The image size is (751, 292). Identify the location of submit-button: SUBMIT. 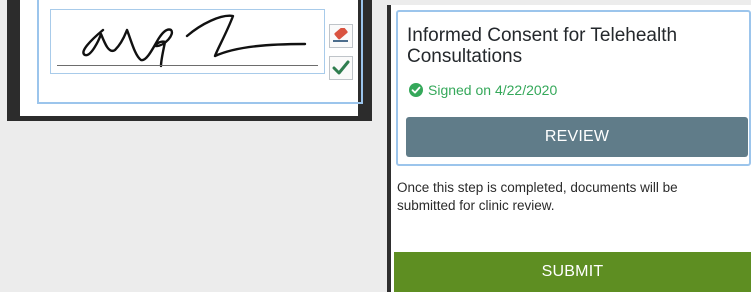
(572, 272).